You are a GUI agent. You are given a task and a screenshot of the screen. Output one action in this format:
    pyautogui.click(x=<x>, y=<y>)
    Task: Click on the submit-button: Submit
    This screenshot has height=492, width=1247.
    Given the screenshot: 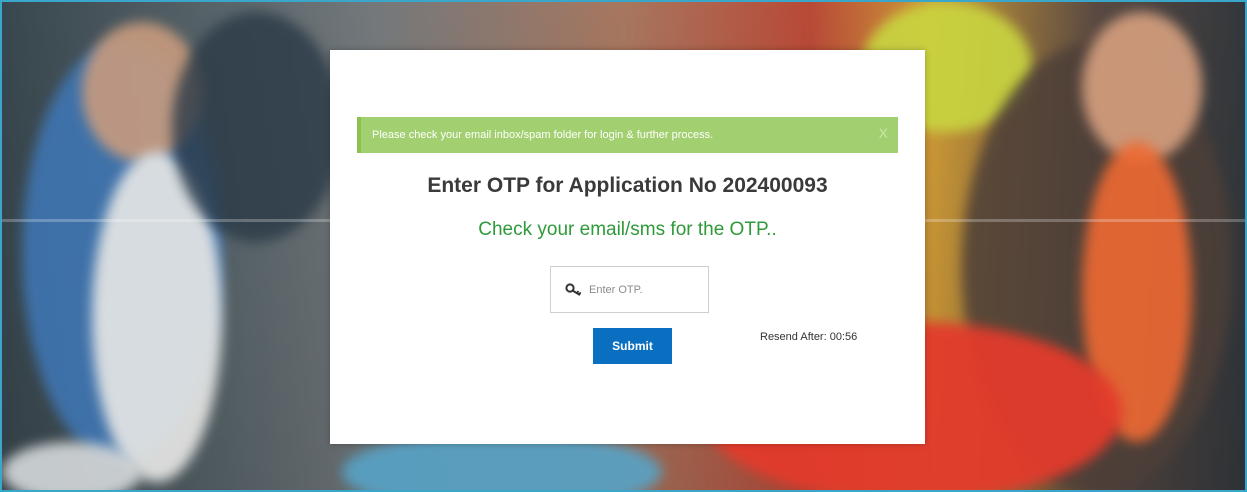 What is the action you would take?
    pyautogui.click(x=632, y=346)
    